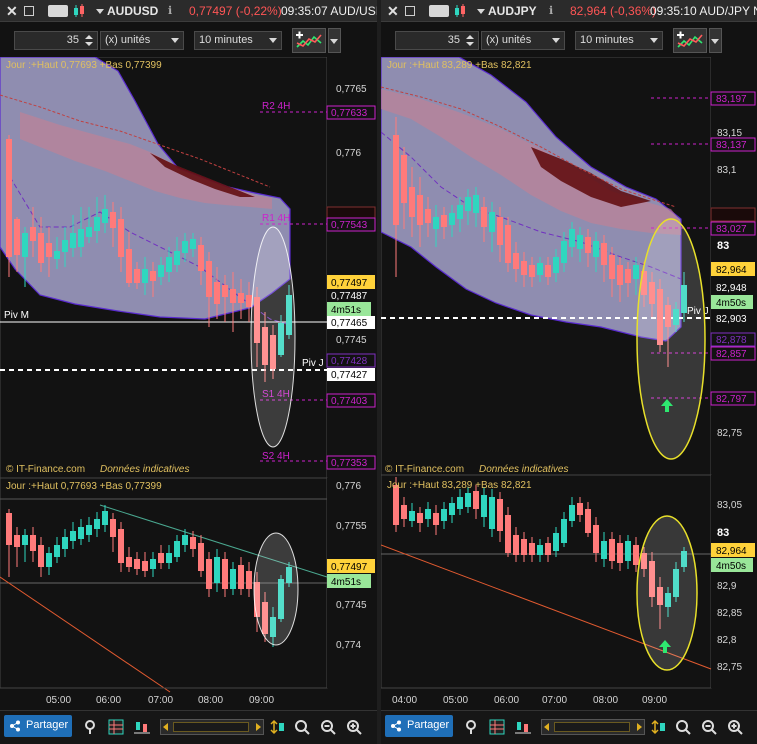 The height and width of the screenshot is (744, 757). I want to click on pivot-j-text: 0,77427, so click(349, 375).